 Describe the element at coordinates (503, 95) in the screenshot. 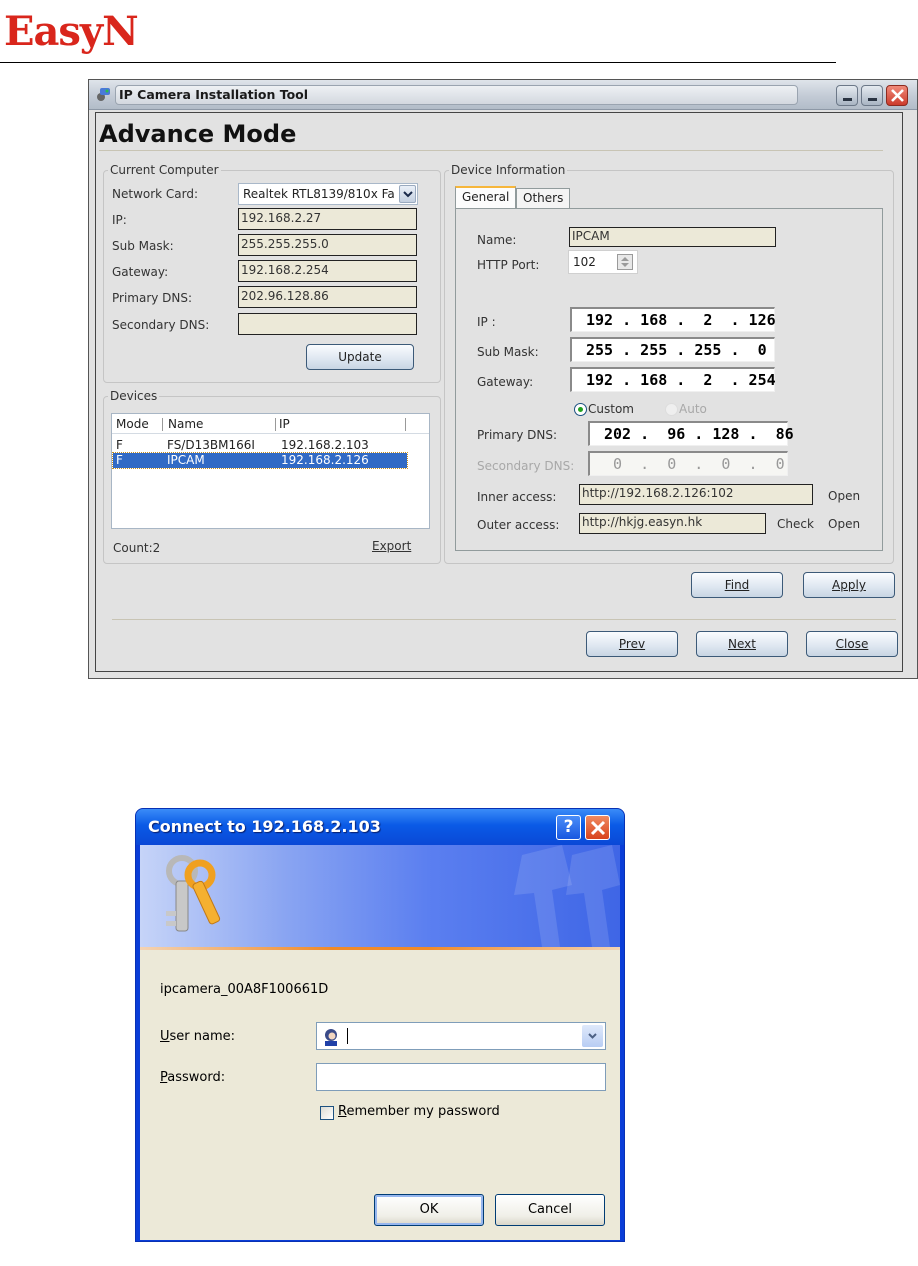

I see `title-bar: IP Camera Installation Tool` at that location.